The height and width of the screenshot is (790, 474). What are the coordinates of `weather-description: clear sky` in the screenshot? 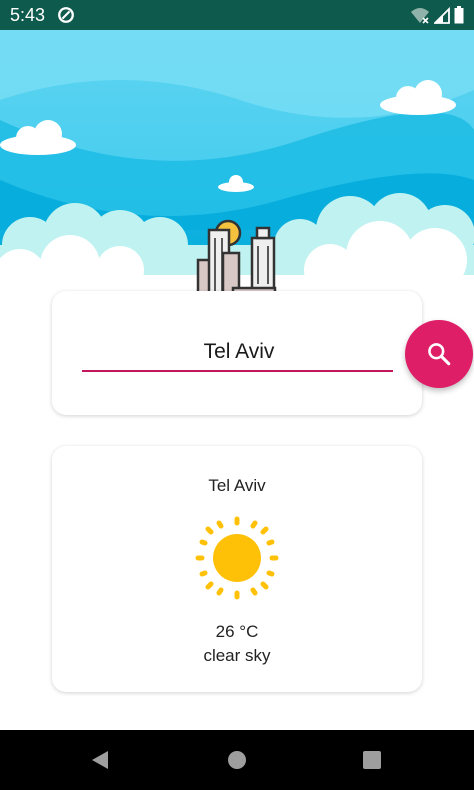 It's located at (237, 655).